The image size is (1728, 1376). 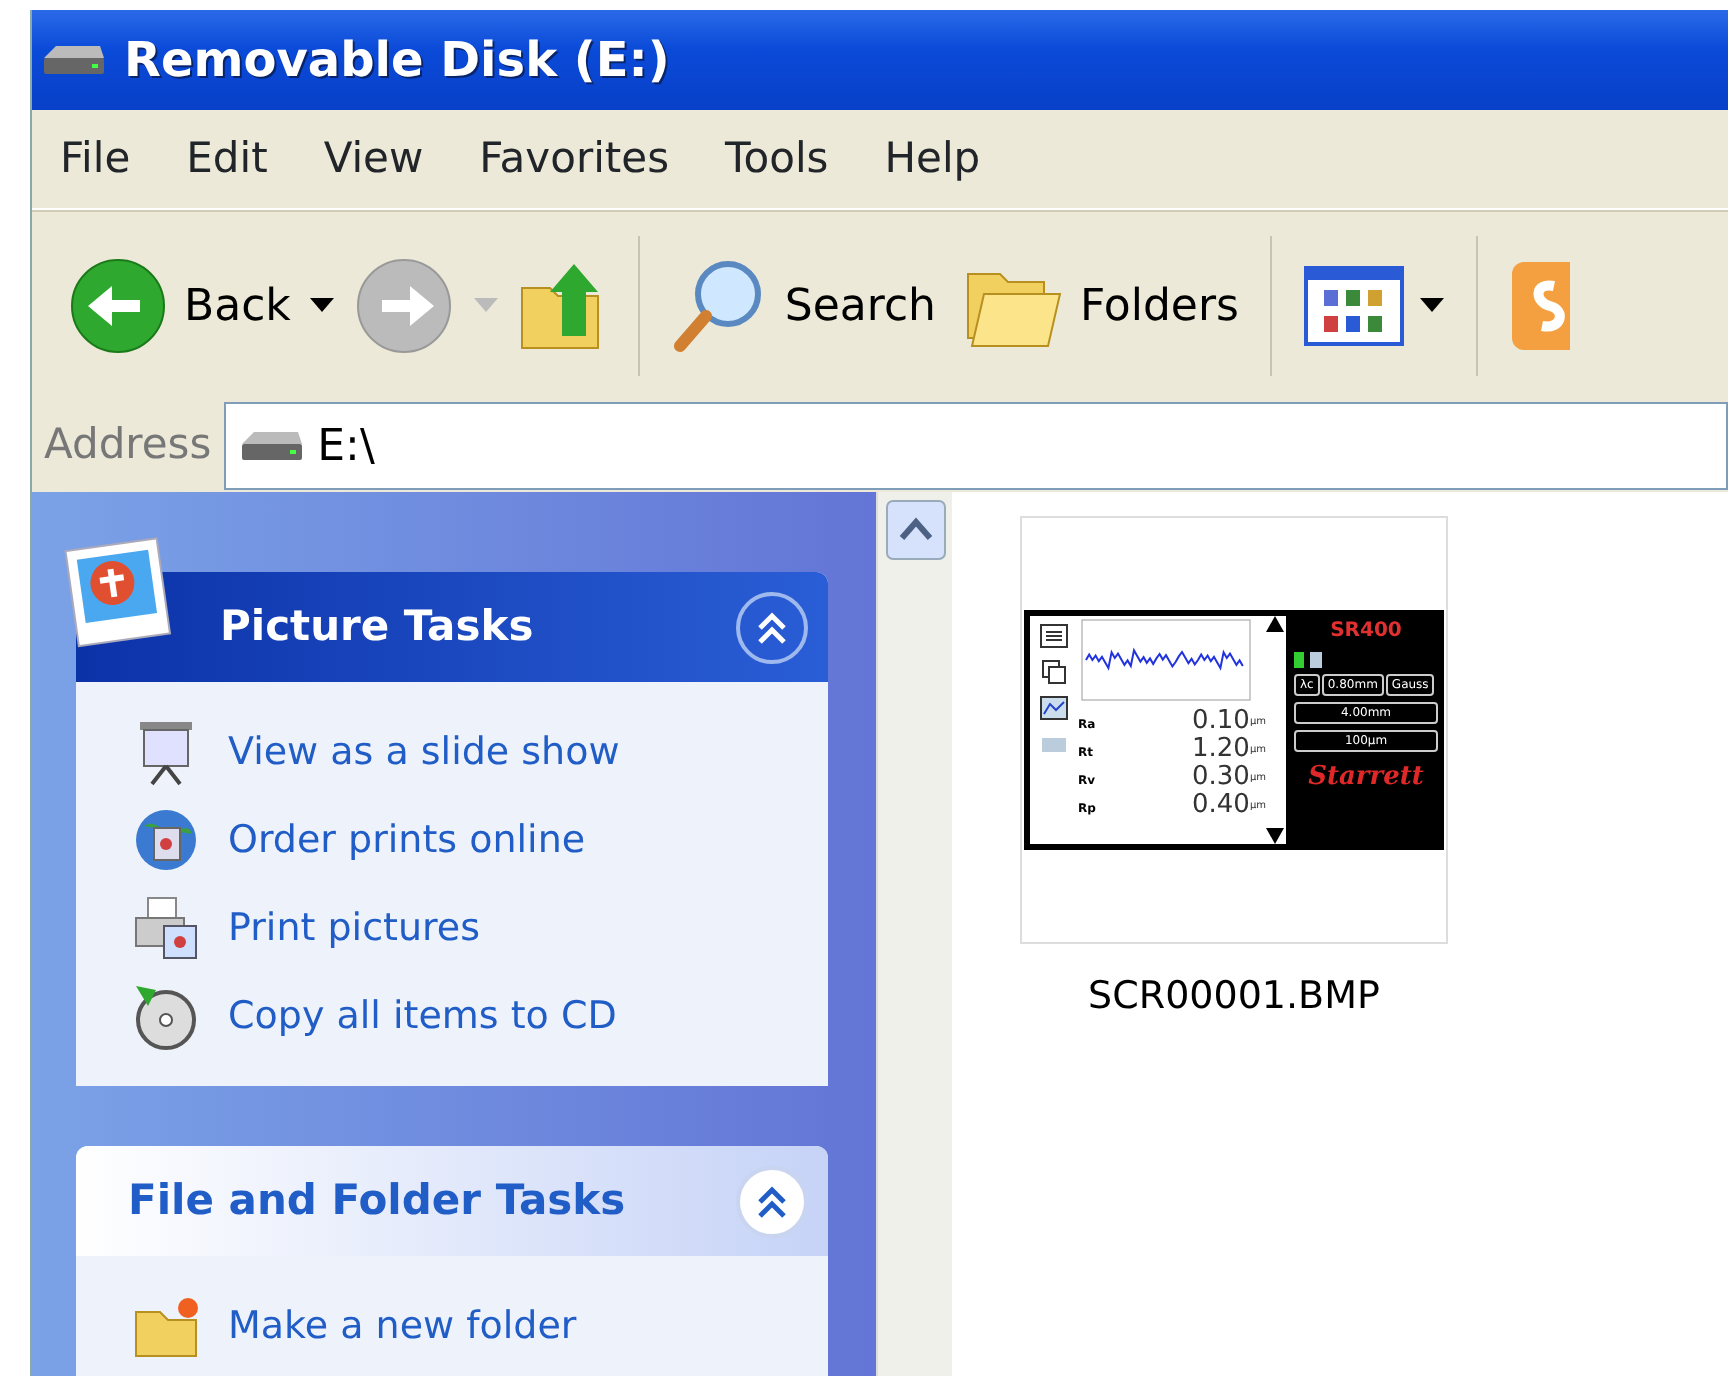 I want to click on window-title: Removable Disk (E:), so click(x=397, y=61).